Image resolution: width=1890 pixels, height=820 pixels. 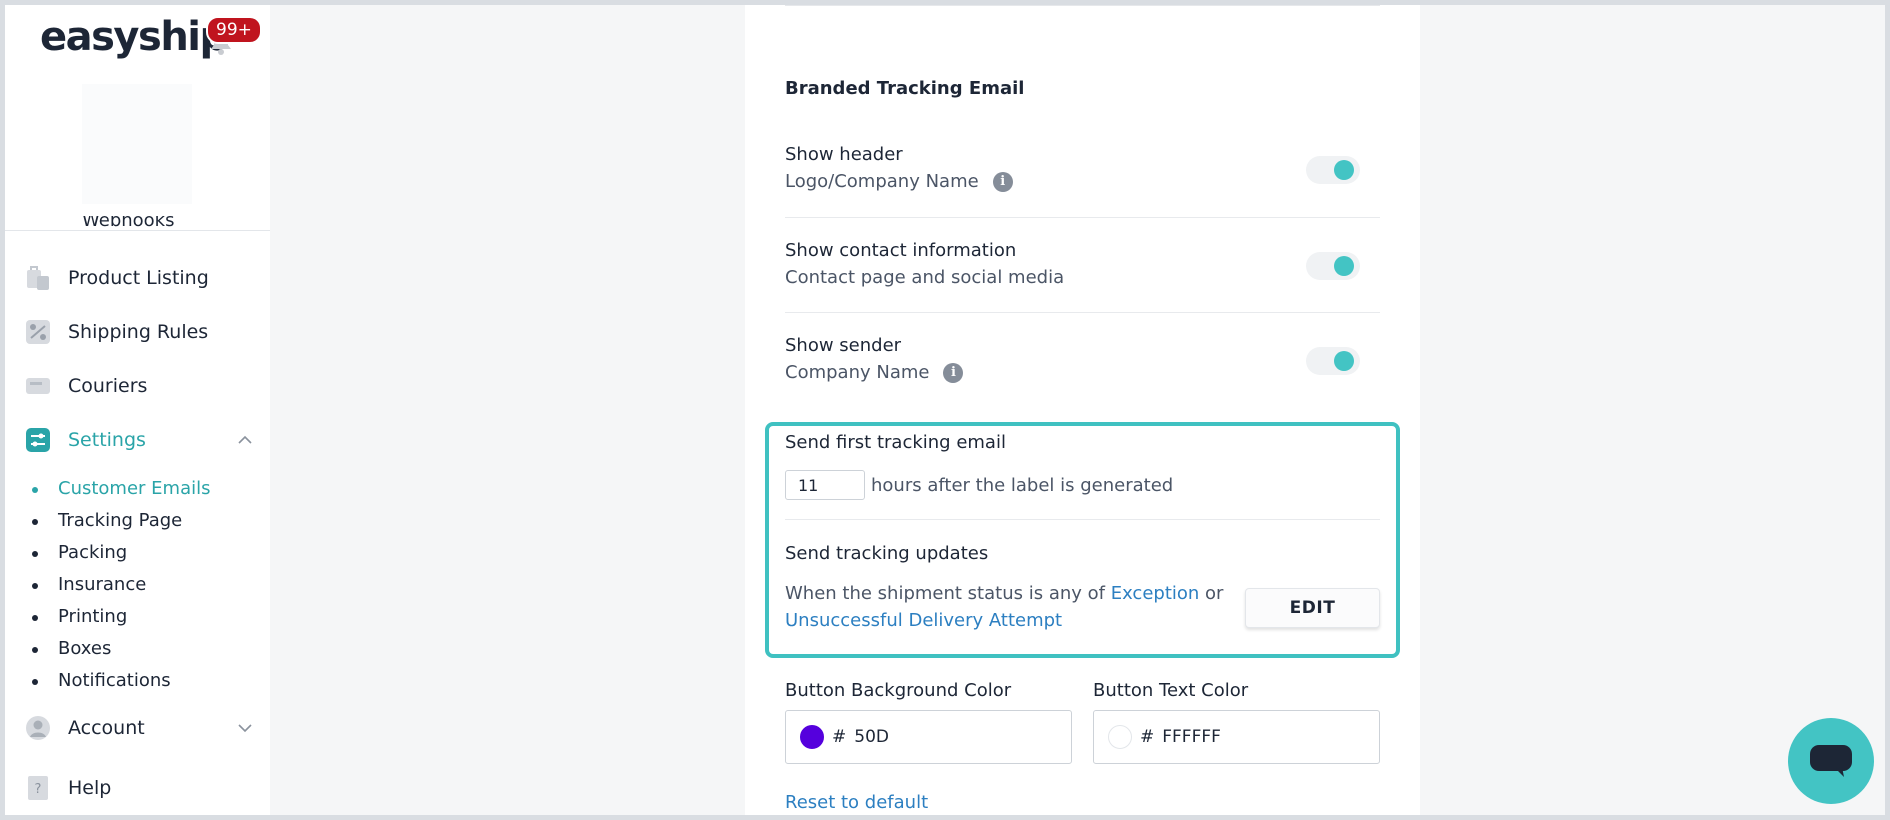 What do you see at coordinates (898, 690) in the screenshot?
I see `button-bg-label: Button Background Color` at bounding box center [898, 690].